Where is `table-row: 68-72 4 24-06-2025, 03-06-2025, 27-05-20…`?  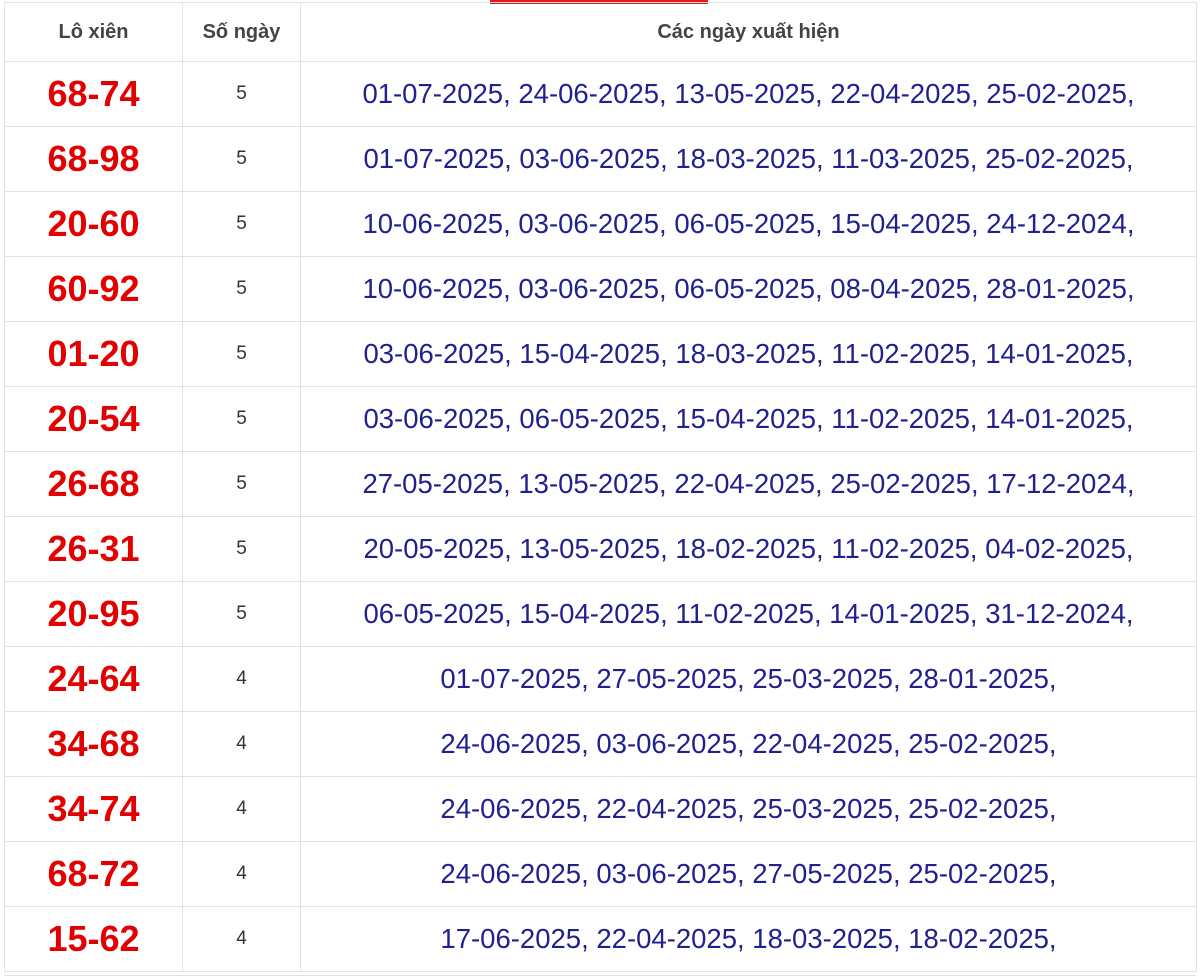 table-row: 68-72 4 24-06-2025, 03-06-2025, 27-05-20… is located at coordinates (600, 874).